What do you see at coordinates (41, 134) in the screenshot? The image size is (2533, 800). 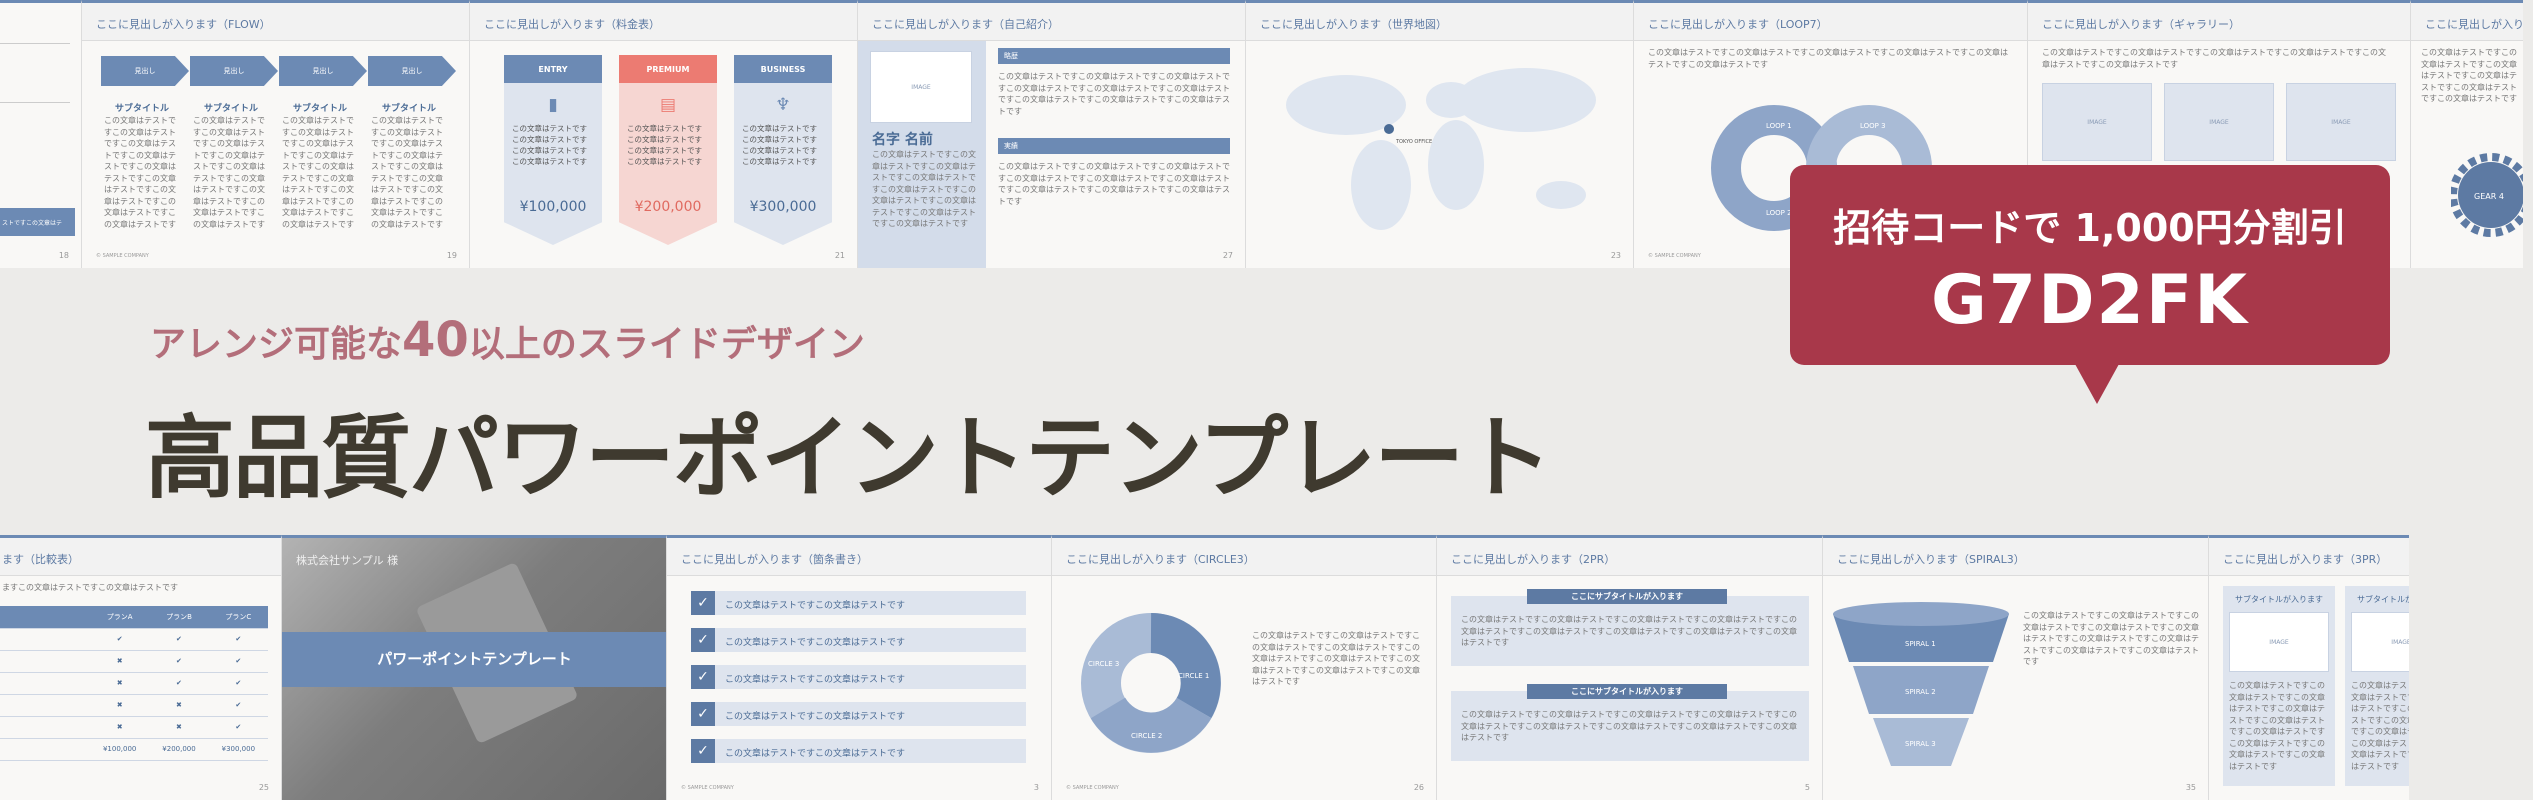 I see `slide-partial-left: ストですこの文章はテ 18` at bounding box center [41, 134].